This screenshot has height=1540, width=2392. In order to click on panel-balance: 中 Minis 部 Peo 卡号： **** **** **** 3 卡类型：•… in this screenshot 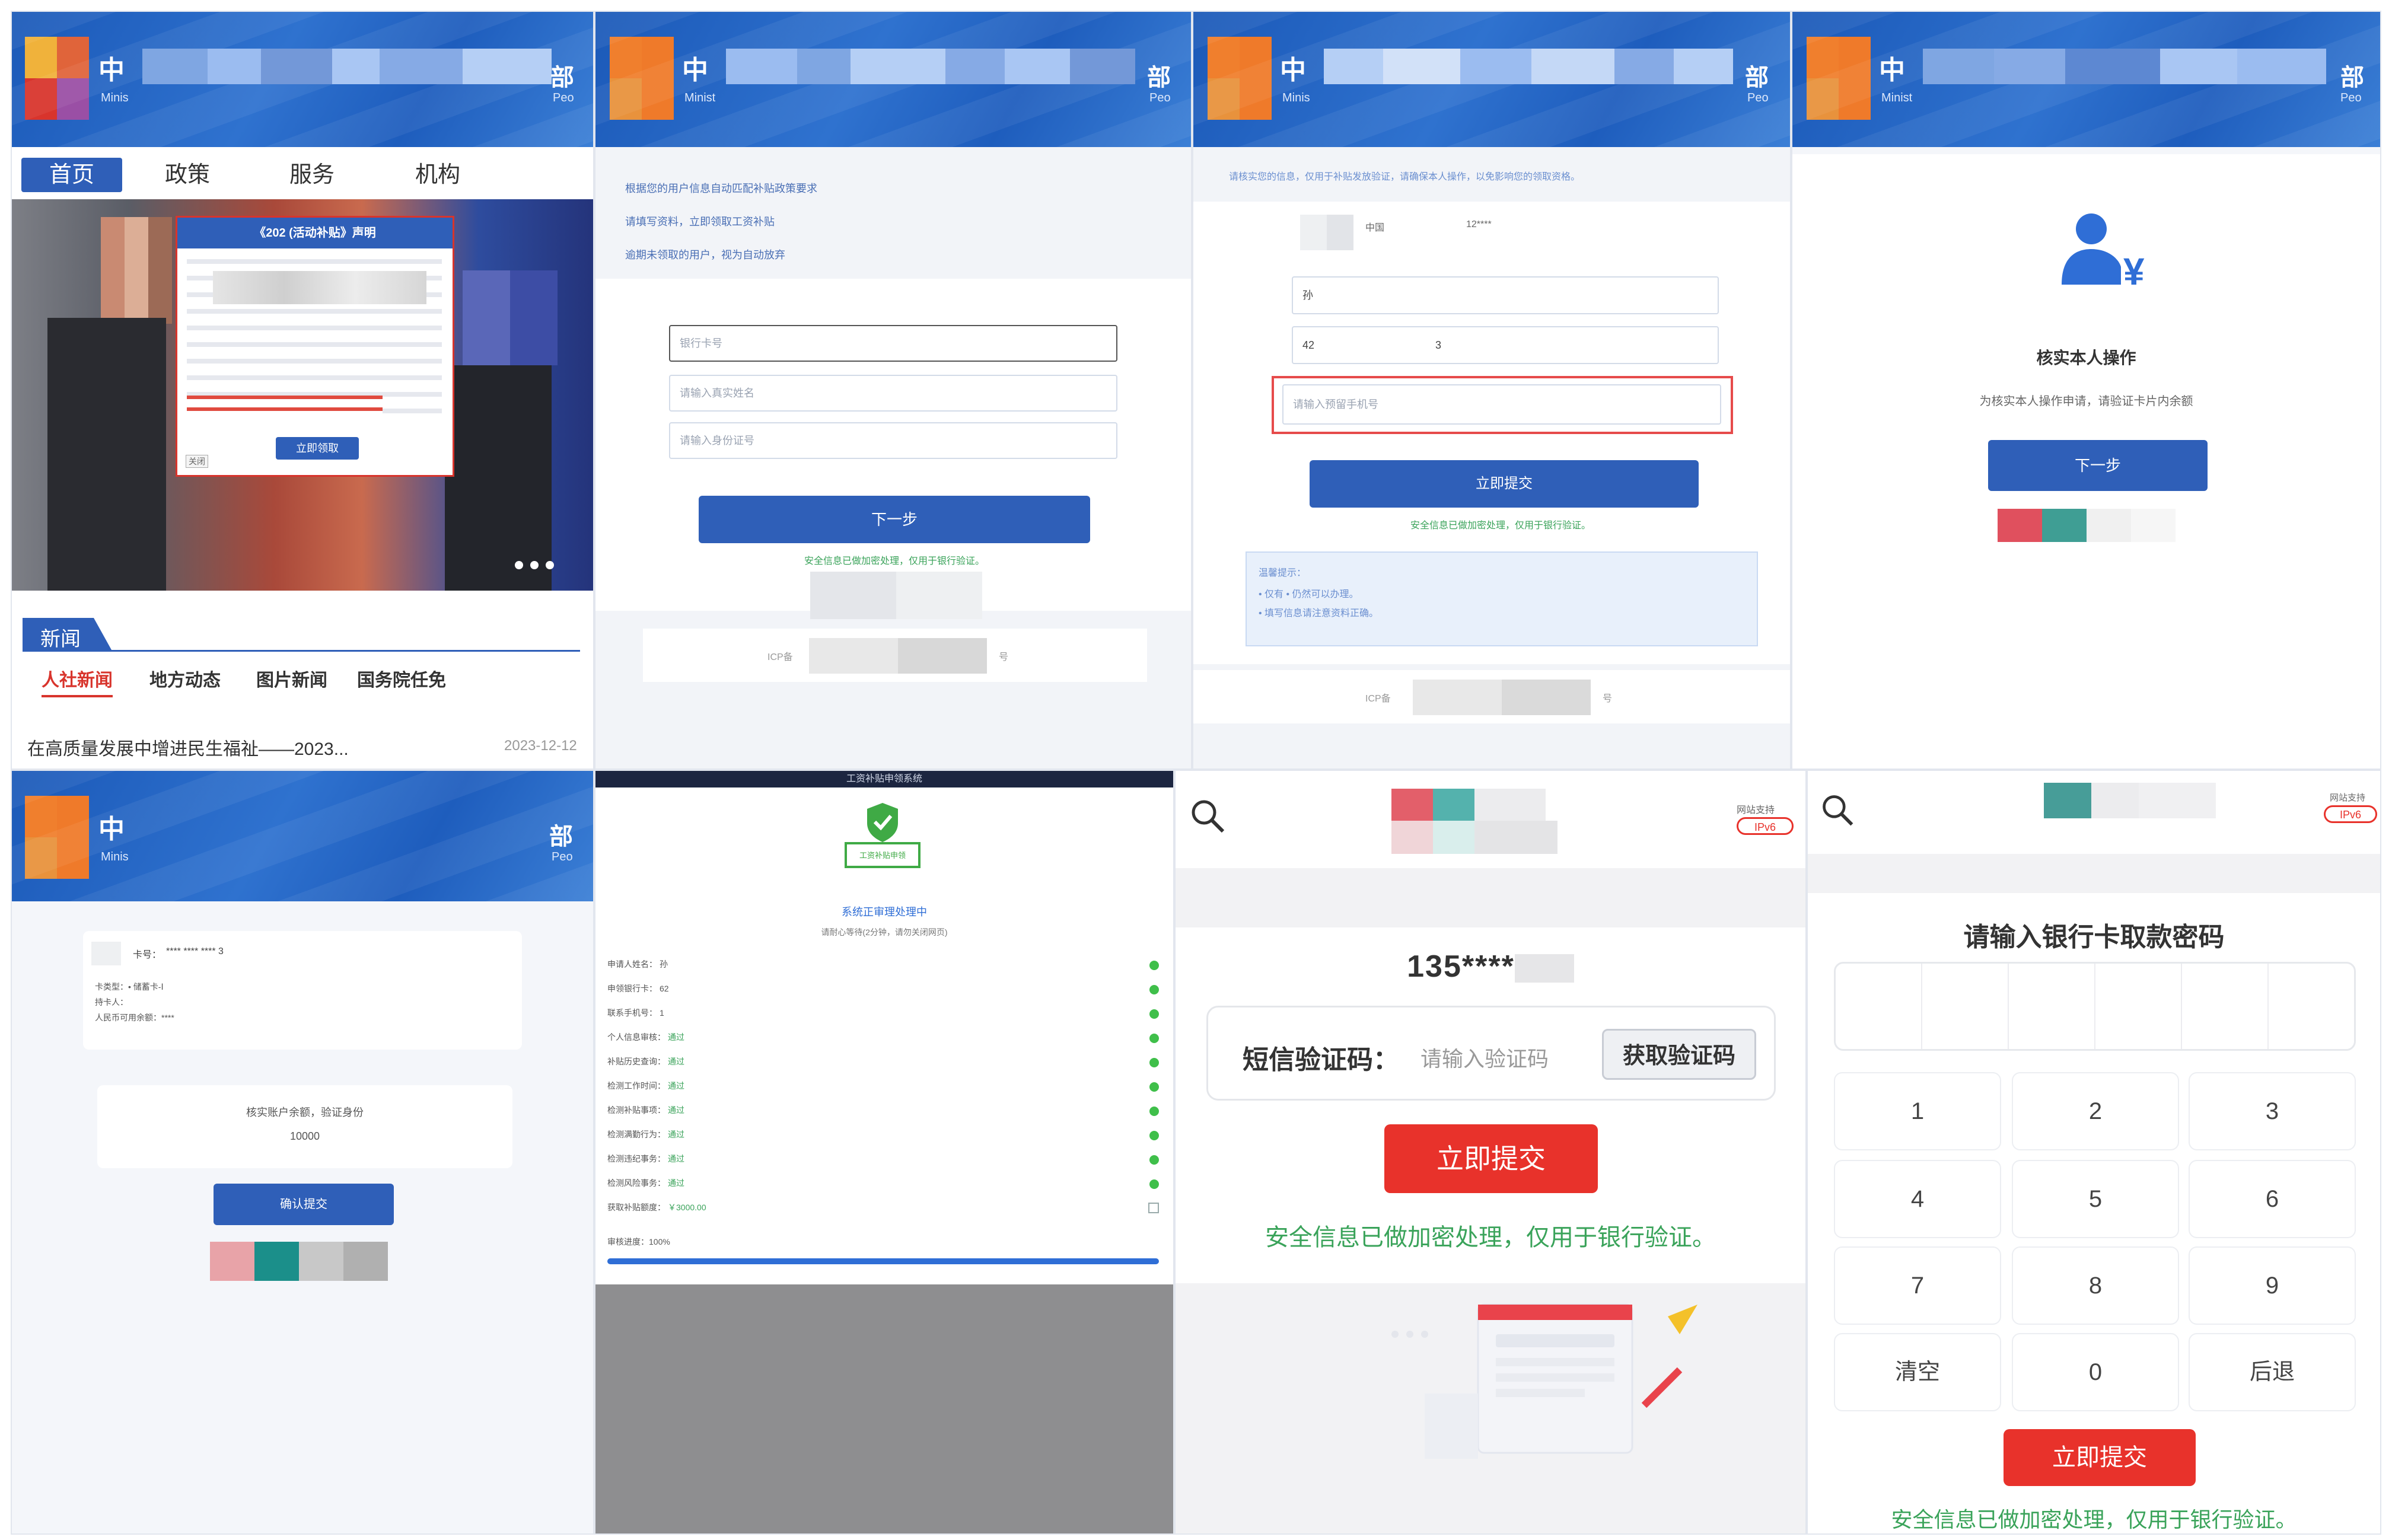, I will do `click(302, 1152)`.